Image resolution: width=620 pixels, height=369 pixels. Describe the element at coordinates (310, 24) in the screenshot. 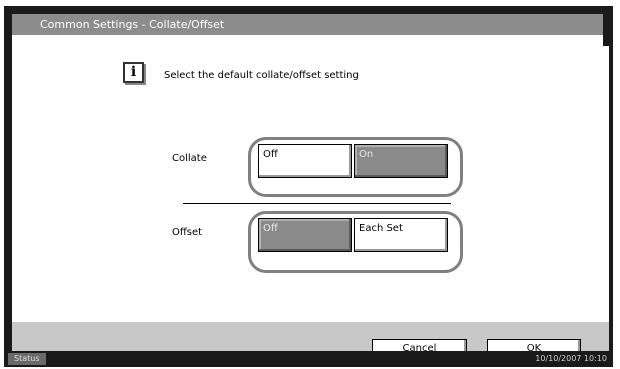

I see `title-bar: Common Settings - Collate/Offset` at that location.